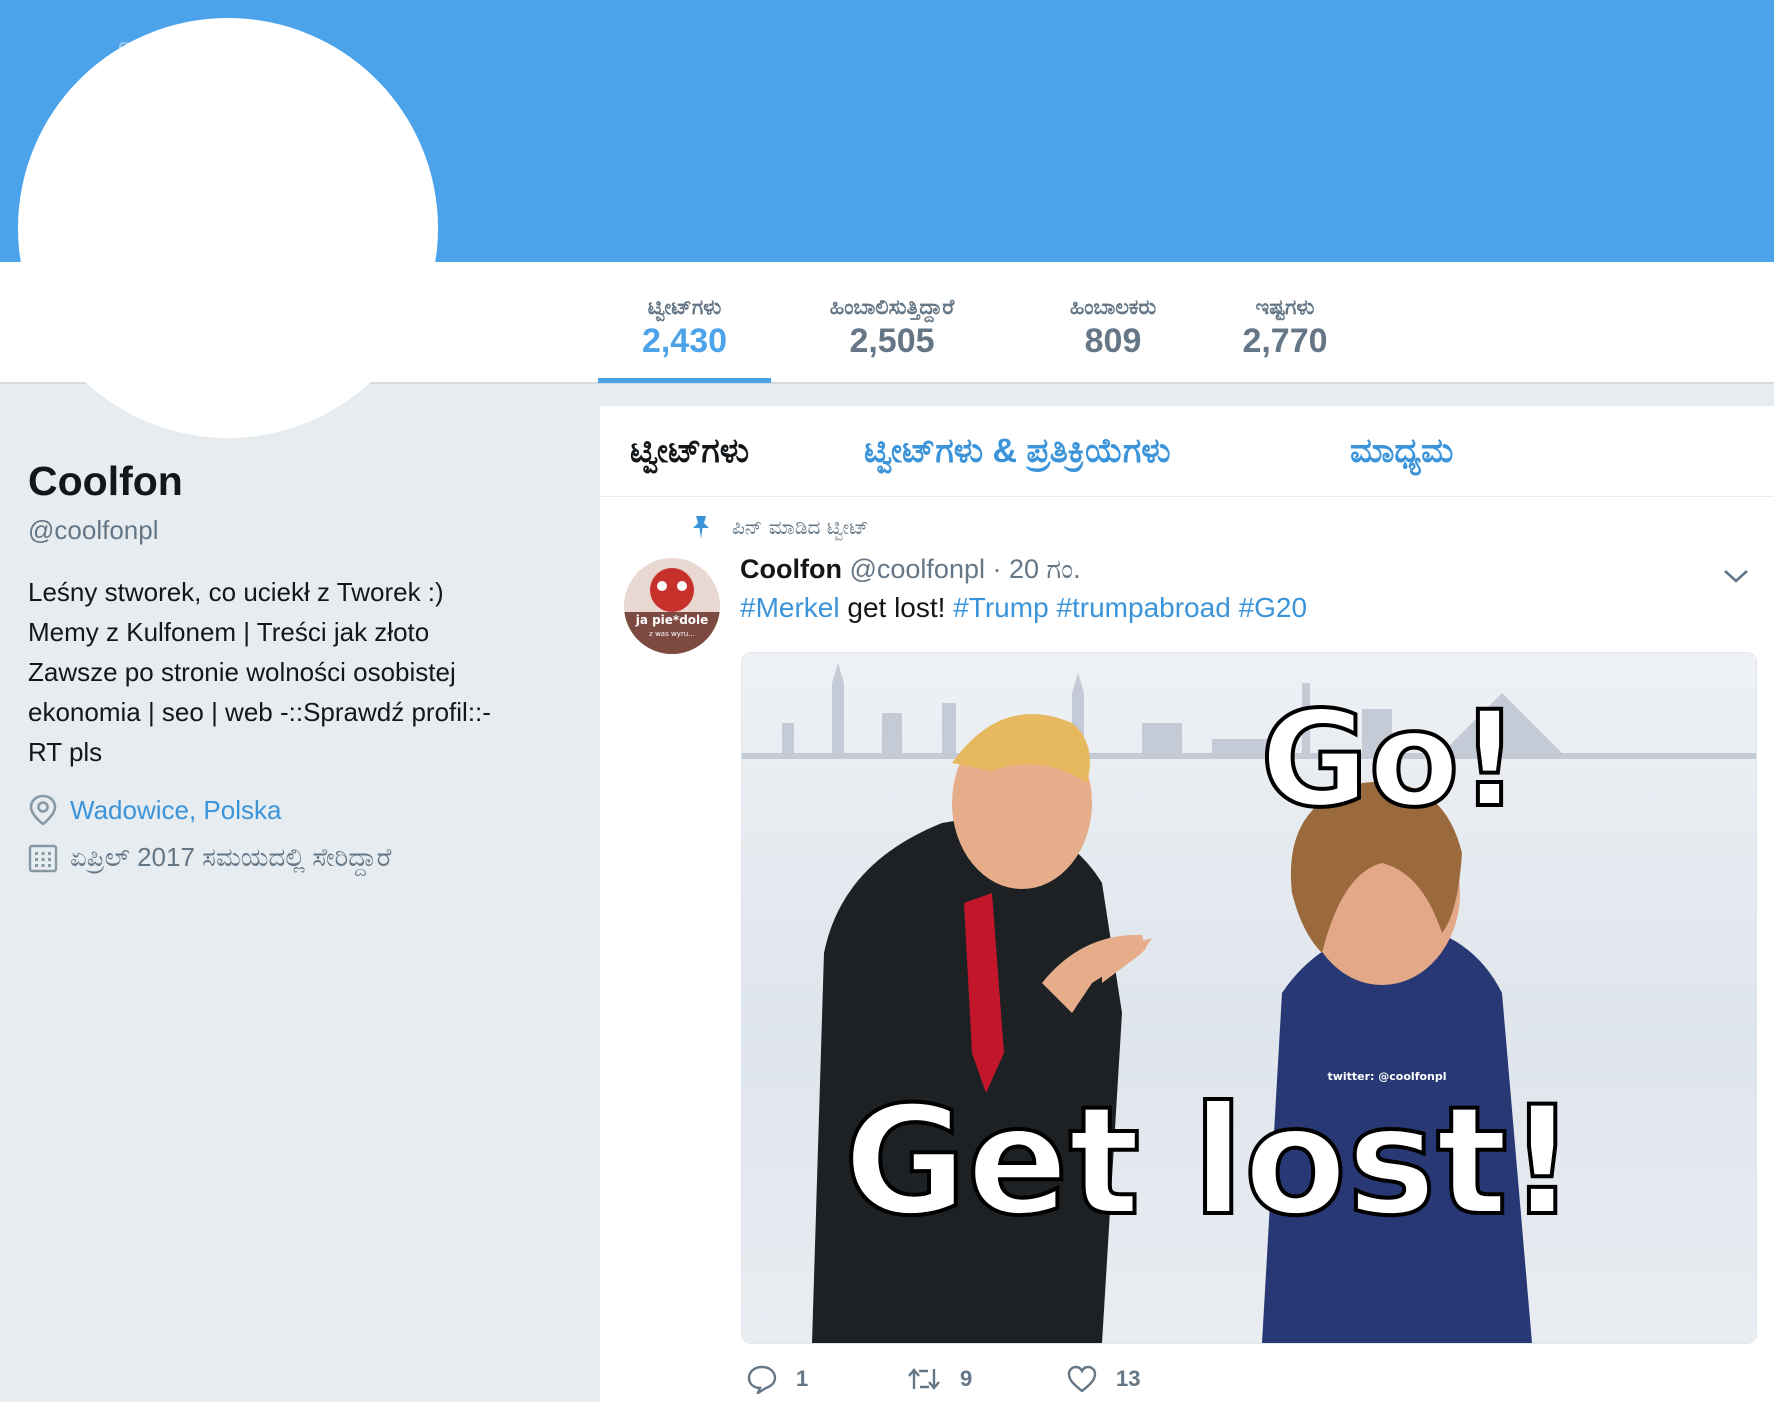  I want to click on stat-likes: ಇಷ್ಟಗಳು 2,770, so click(1285, 328).